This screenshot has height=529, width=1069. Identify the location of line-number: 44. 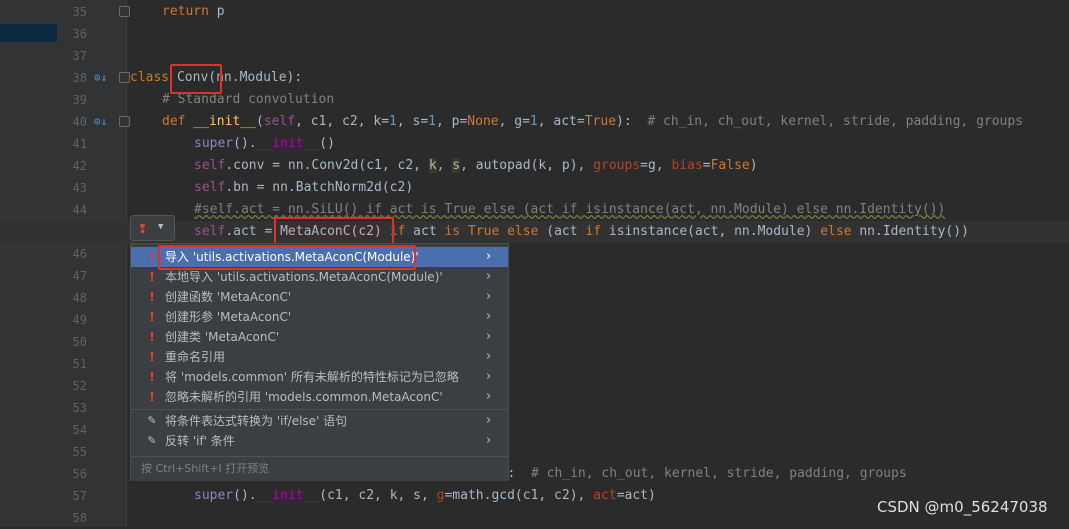
(79, 210).